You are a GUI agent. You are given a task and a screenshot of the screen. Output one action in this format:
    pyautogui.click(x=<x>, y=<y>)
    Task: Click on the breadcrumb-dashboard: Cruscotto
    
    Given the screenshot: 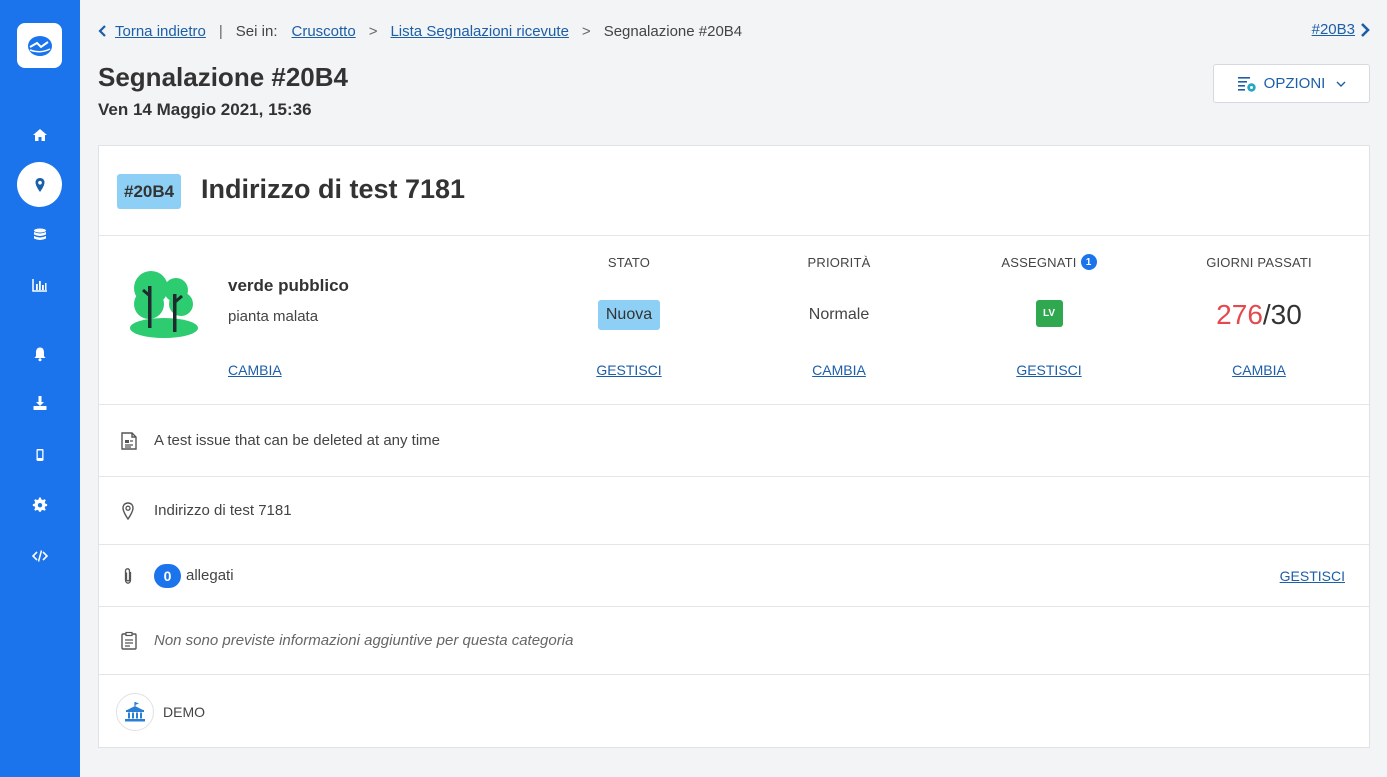 What is the action you would take?
    pyautogui.click(x=324, y=31)
    